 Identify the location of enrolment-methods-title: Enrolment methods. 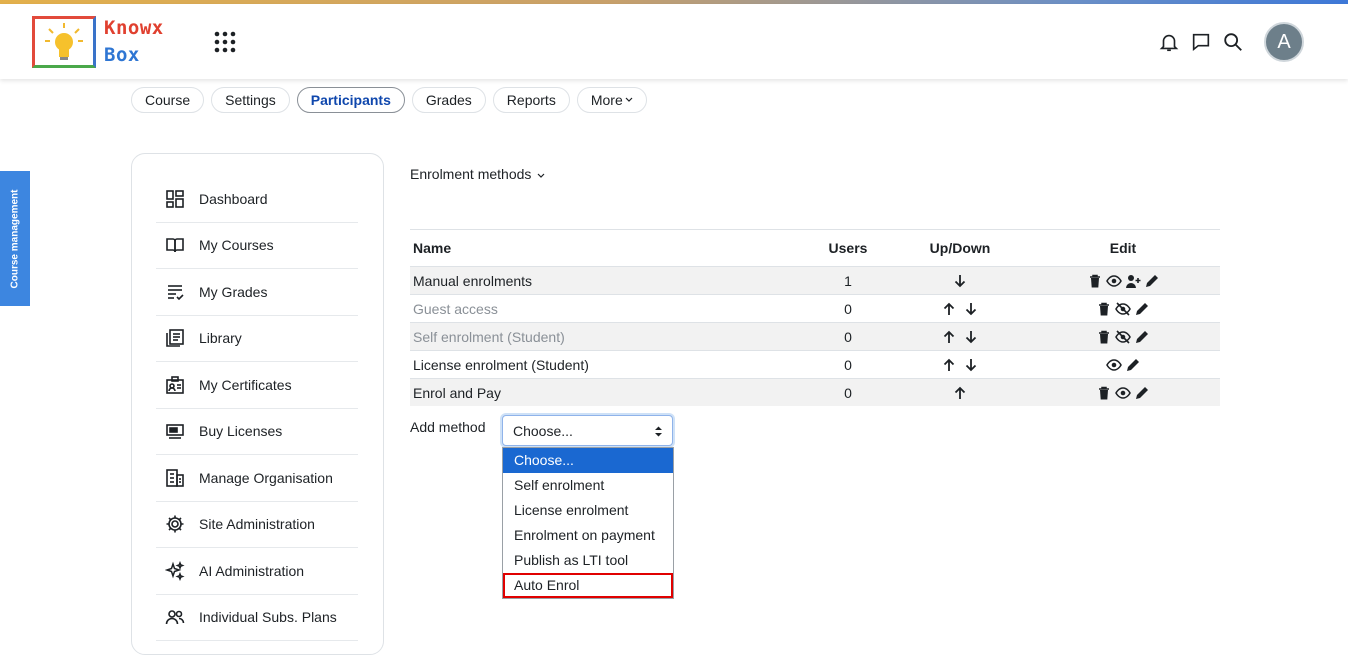
(471, 174).